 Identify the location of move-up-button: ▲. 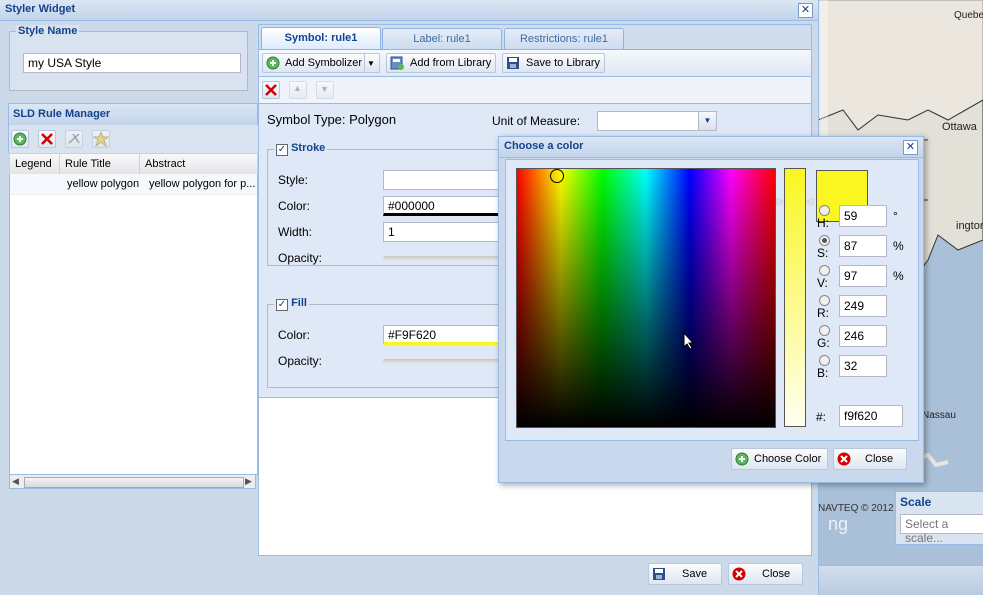
(298, 90).